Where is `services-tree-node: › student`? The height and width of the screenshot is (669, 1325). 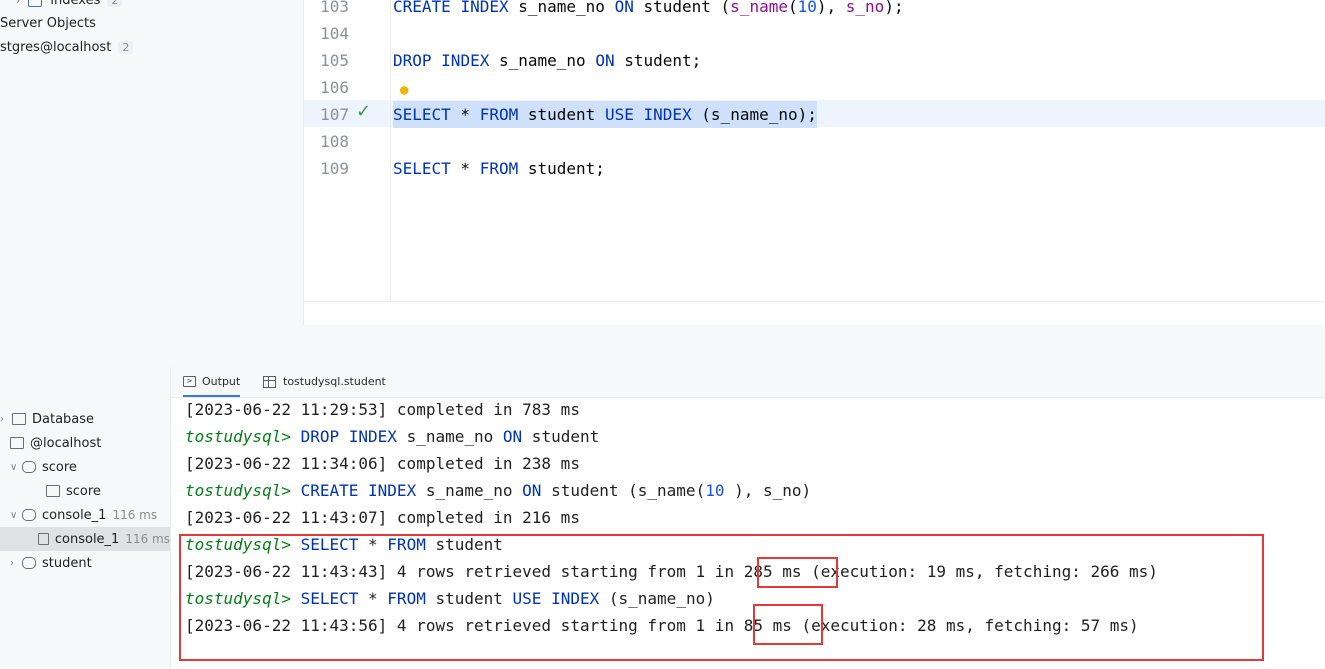 services-tree-node: › student is located at coordinates (85, 563).